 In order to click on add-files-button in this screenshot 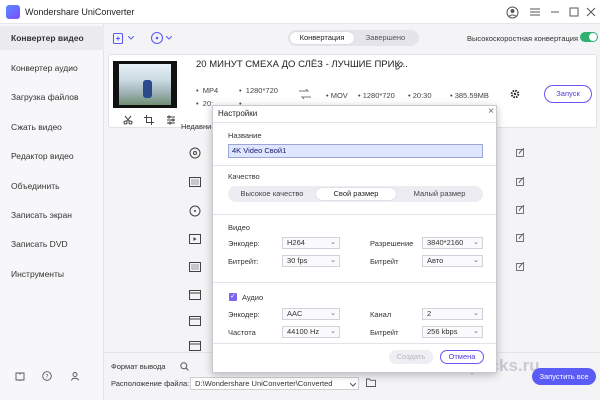, I will do `click(123, 38)`.